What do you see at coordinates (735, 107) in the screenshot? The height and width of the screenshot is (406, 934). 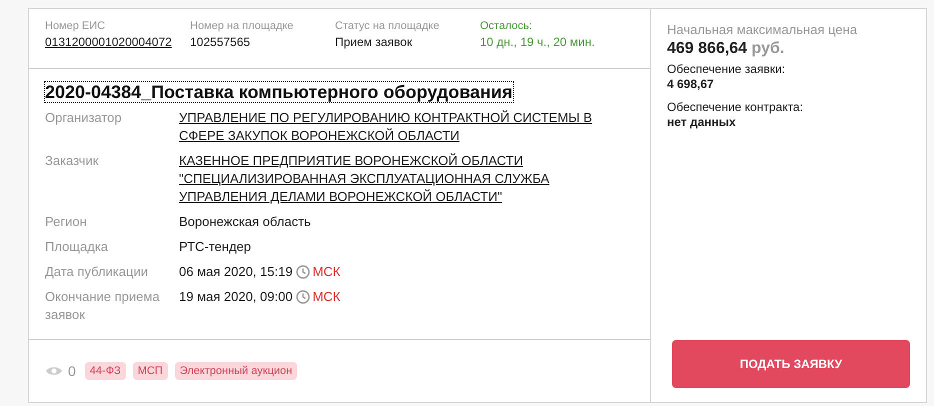 I see `security-label: Обеспечение контракта:` at bounding box center [735, 107].